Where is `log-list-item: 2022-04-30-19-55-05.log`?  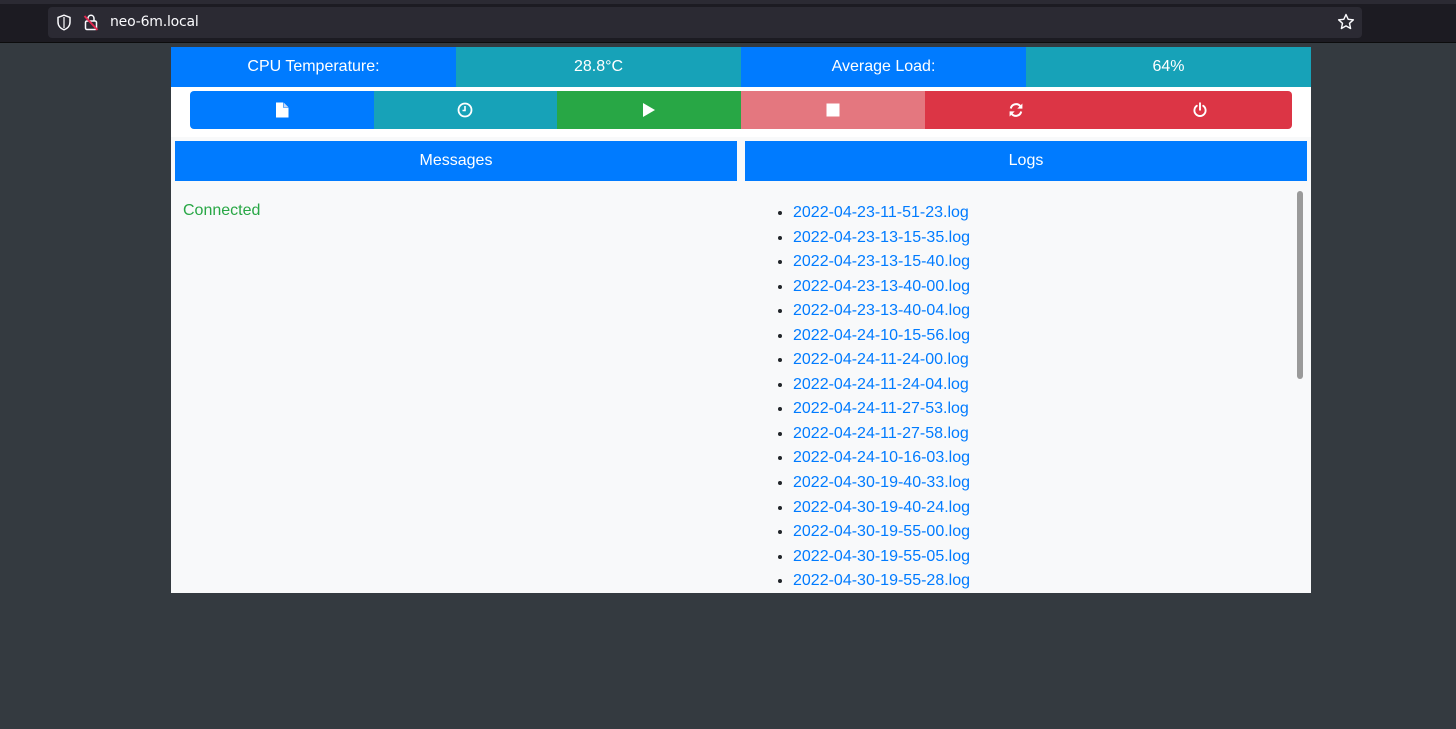 log-list-item: 2022-04-30-19-55-05.log is located at coordinates (881, 557).